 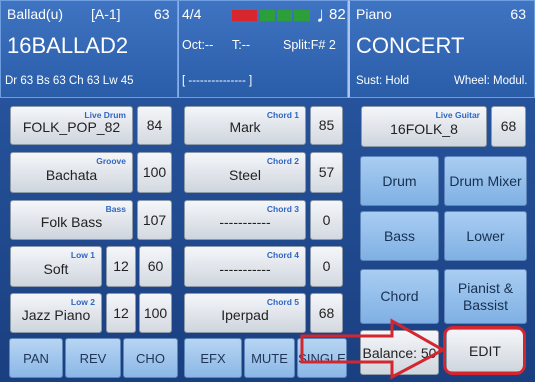 I want to click on beat-indicator, so click(x=271, y=15).